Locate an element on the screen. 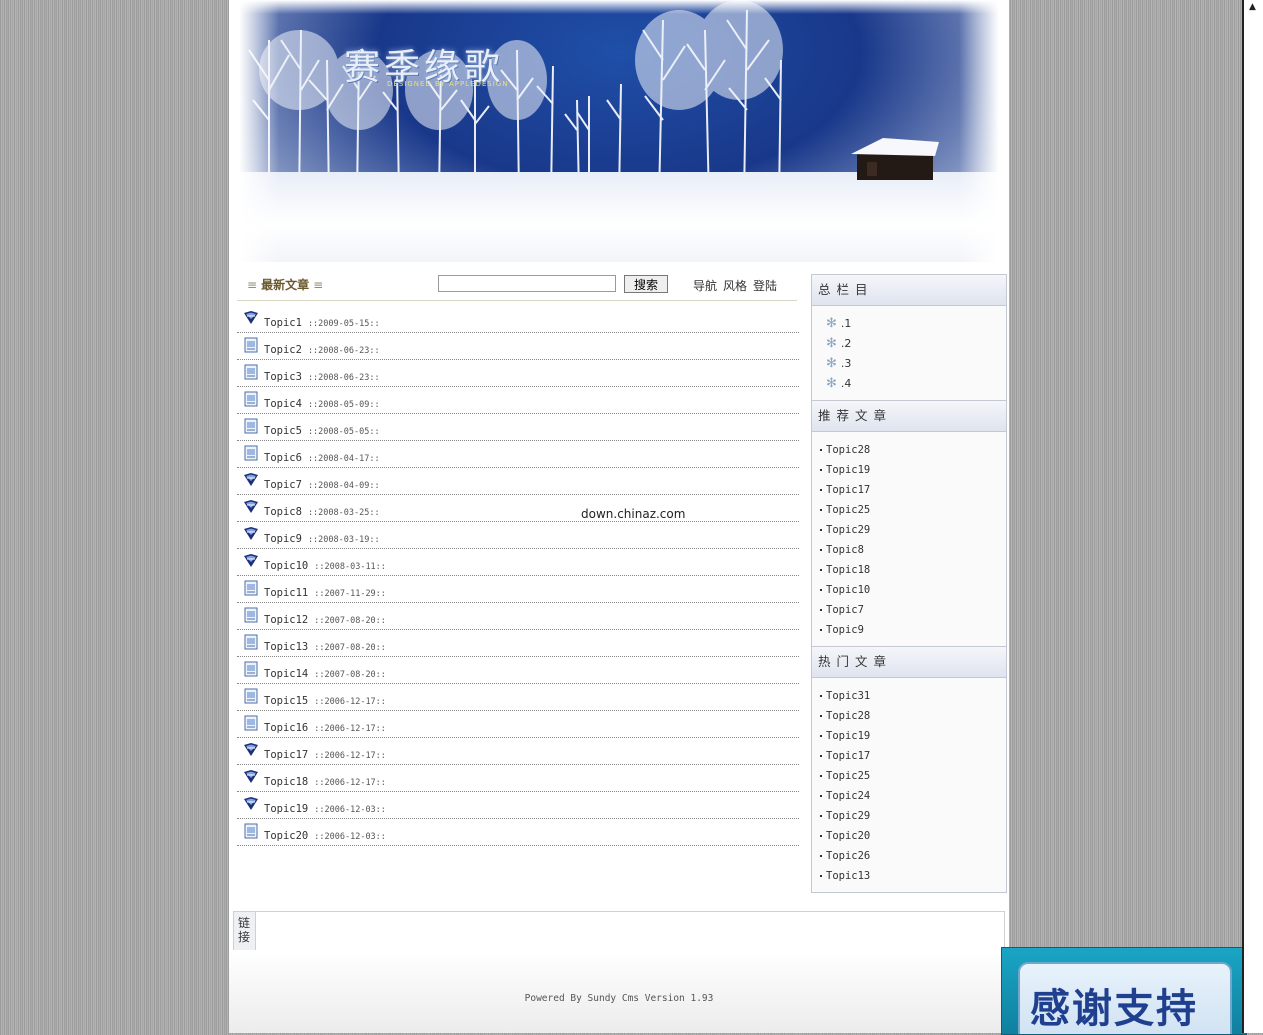 The image size is (1263, 1035). article-link: Topic17::2006-12-17:: is located at coordinates (325, 755).